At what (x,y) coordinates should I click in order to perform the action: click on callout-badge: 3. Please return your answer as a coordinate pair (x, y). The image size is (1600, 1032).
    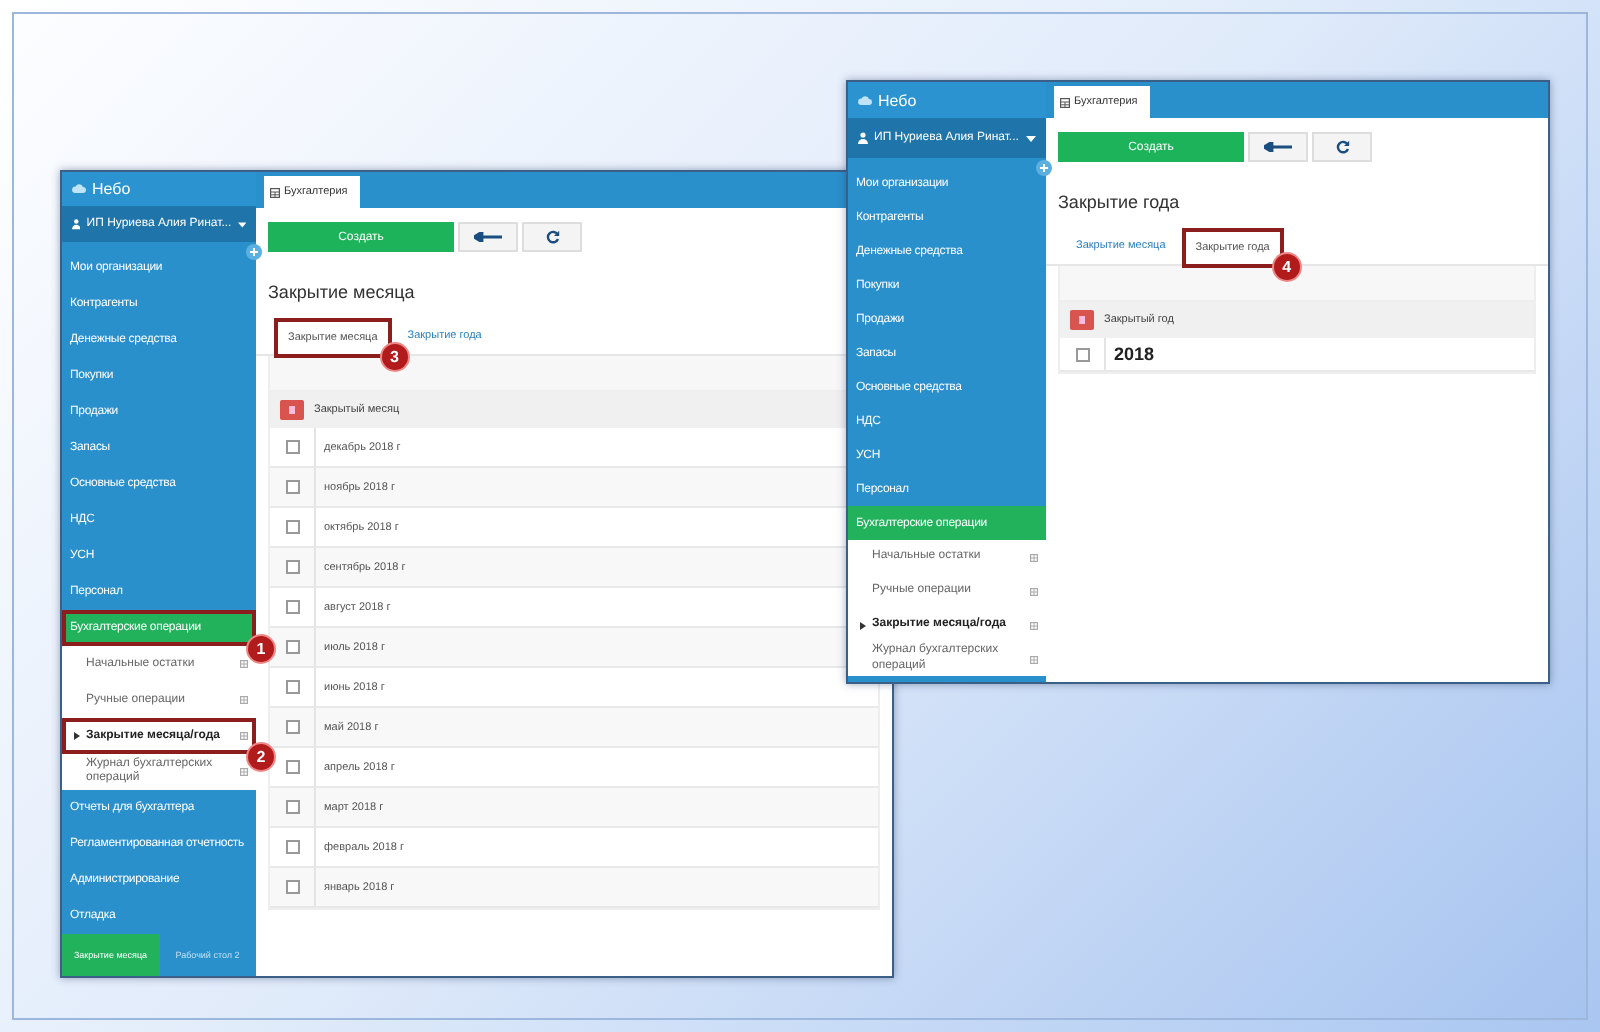
    Looking at the image, I should click on (394, 357).